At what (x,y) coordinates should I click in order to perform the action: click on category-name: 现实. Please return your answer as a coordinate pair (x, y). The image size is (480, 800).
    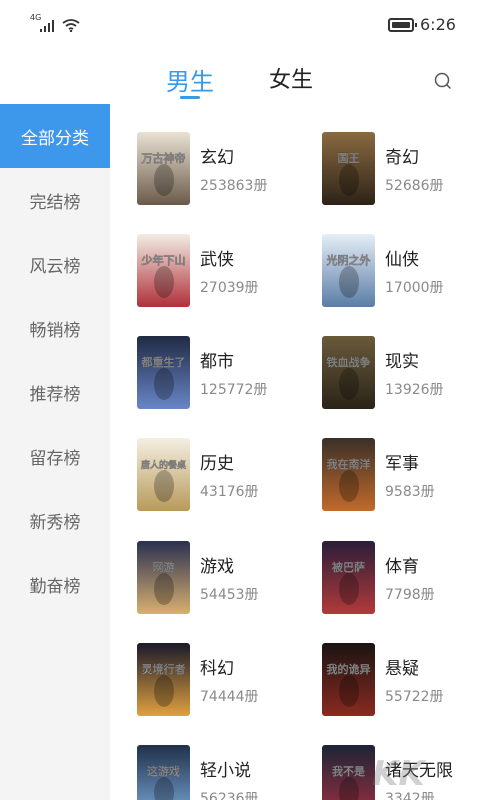
    Looking at the image, I should click on (402, 362).